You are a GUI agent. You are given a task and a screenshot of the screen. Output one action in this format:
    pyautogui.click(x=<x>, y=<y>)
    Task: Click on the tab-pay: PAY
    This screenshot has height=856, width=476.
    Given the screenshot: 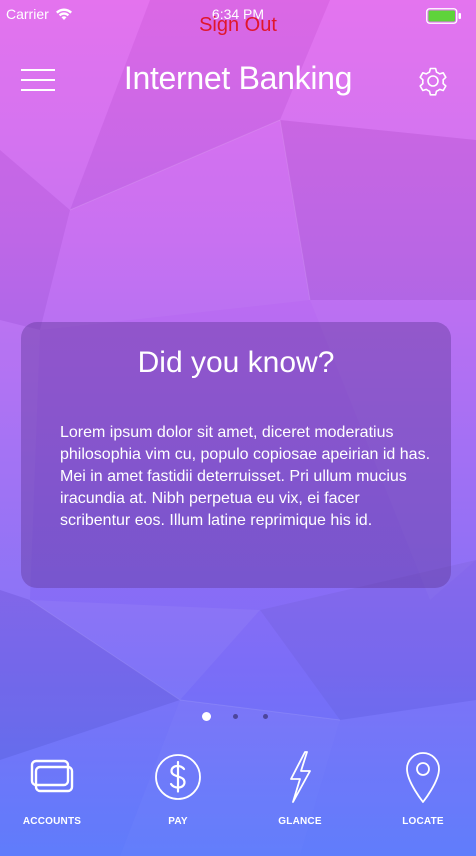 What is the action you would take?
    pyautogui.click(x=178, y=790)
    